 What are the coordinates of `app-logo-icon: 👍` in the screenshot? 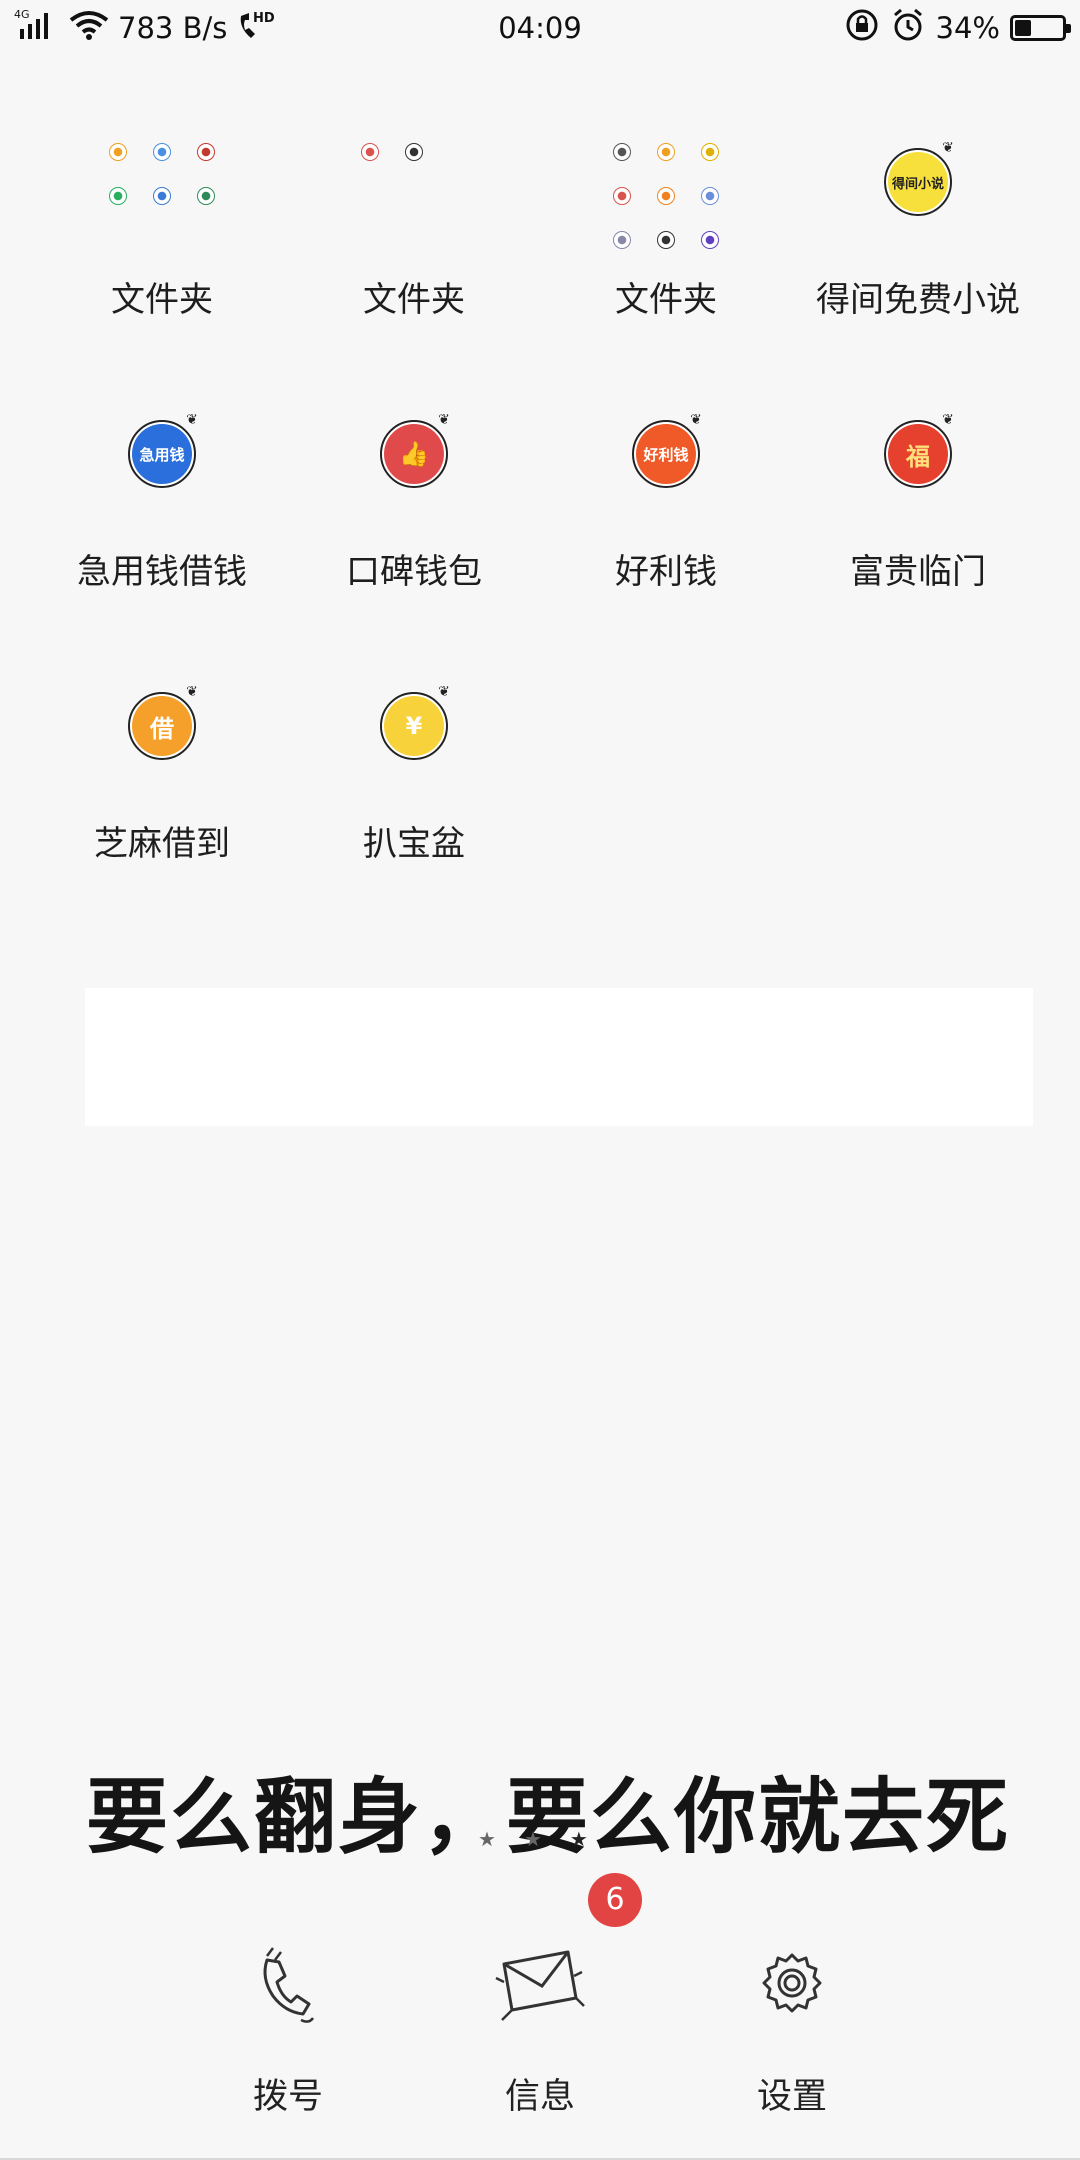 It's located at (414, 454).